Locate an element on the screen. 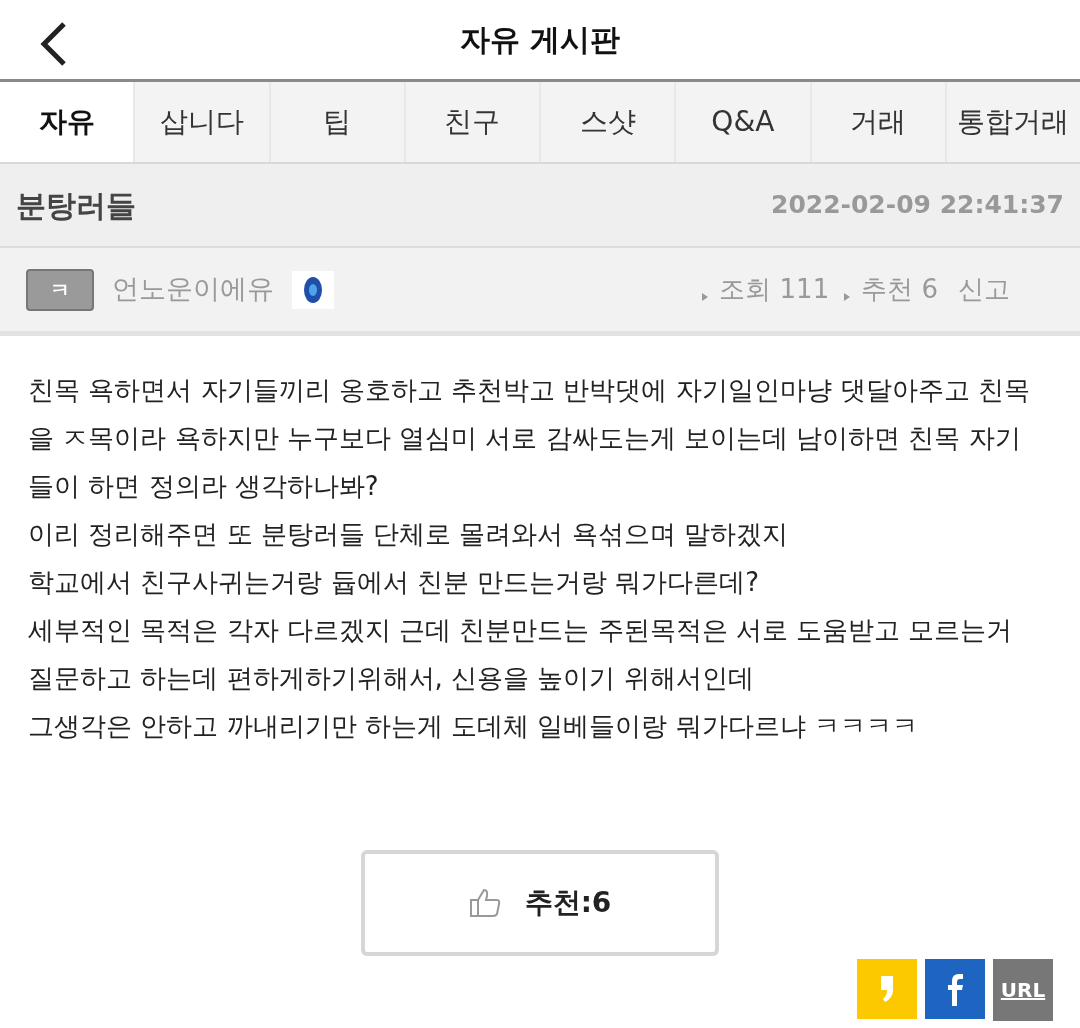 This screenshot has width=1080, height=1028. facebook-share-button is located at coordinates (955, 989).